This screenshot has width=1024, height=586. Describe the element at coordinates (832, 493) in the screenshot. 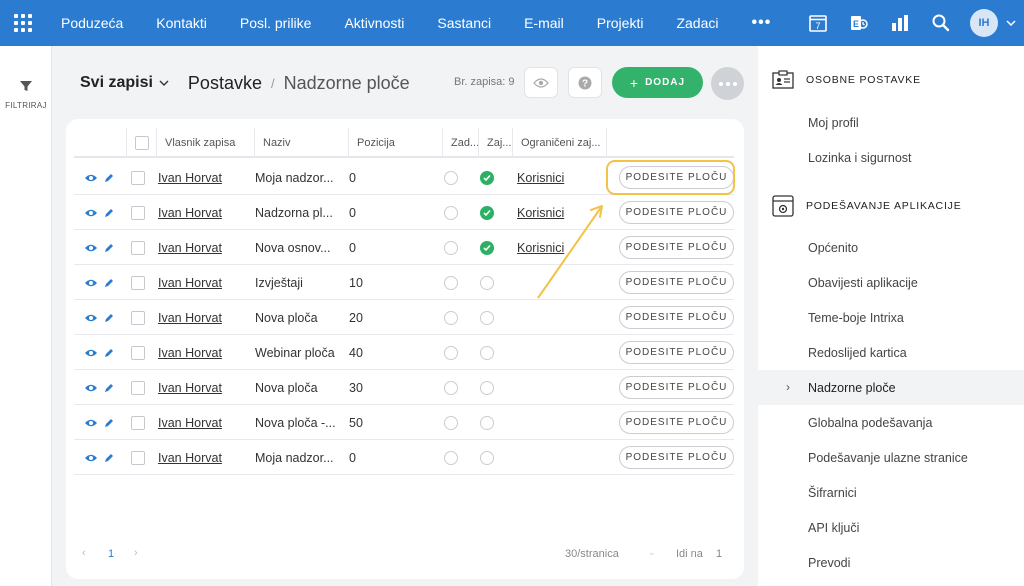

I see `menu-sifrarnici: Šifrarnici` at that location.